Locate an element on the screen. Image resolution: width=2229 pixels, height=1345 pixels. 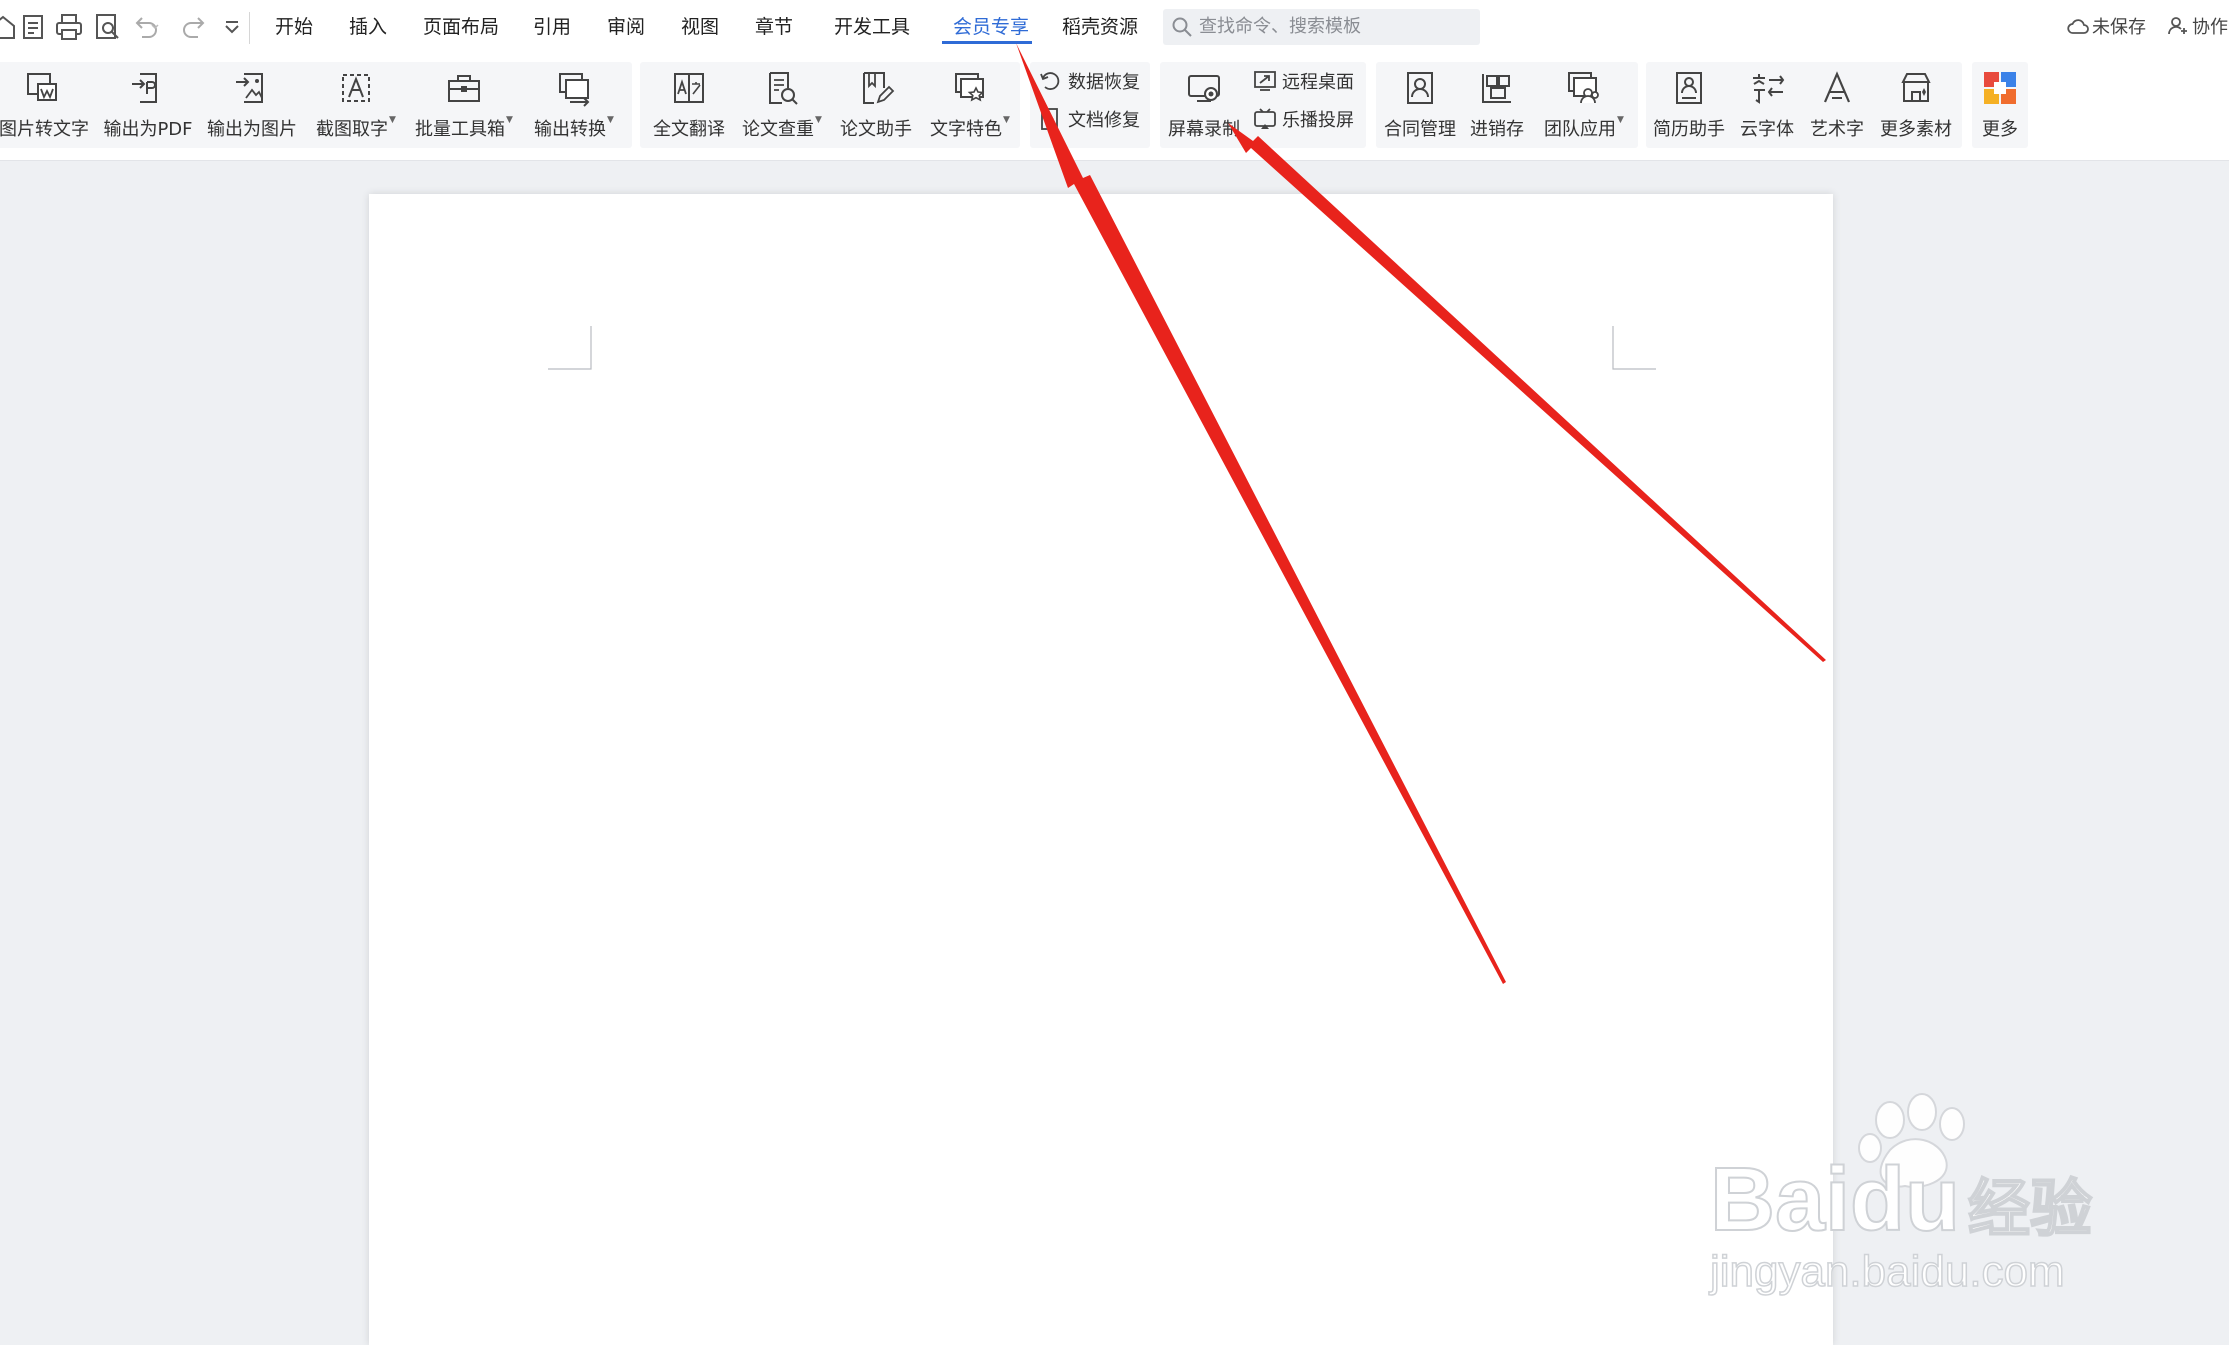
export-pdf-icon is located at coordinates (148, 88).